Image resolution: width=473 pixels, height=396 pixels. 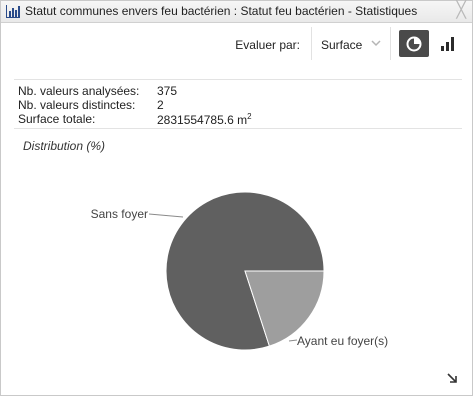 I want to click on window-title: Statut communes envers feu bactérien, so click(x=221, y=11).